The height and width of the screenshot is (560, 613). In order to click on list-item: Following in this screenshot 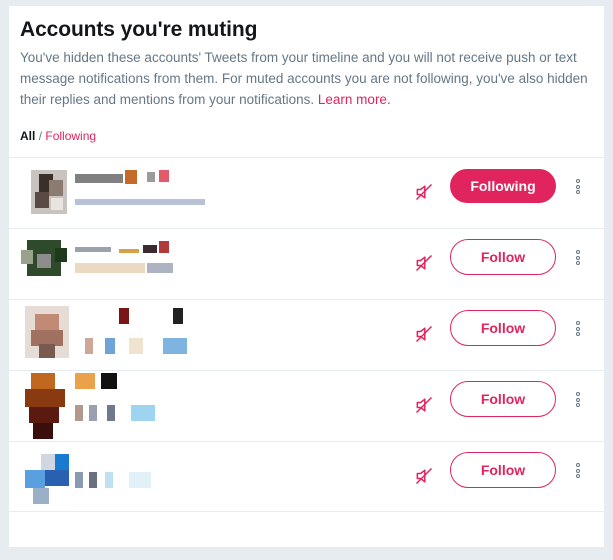, I will do `click(306, 192)`.